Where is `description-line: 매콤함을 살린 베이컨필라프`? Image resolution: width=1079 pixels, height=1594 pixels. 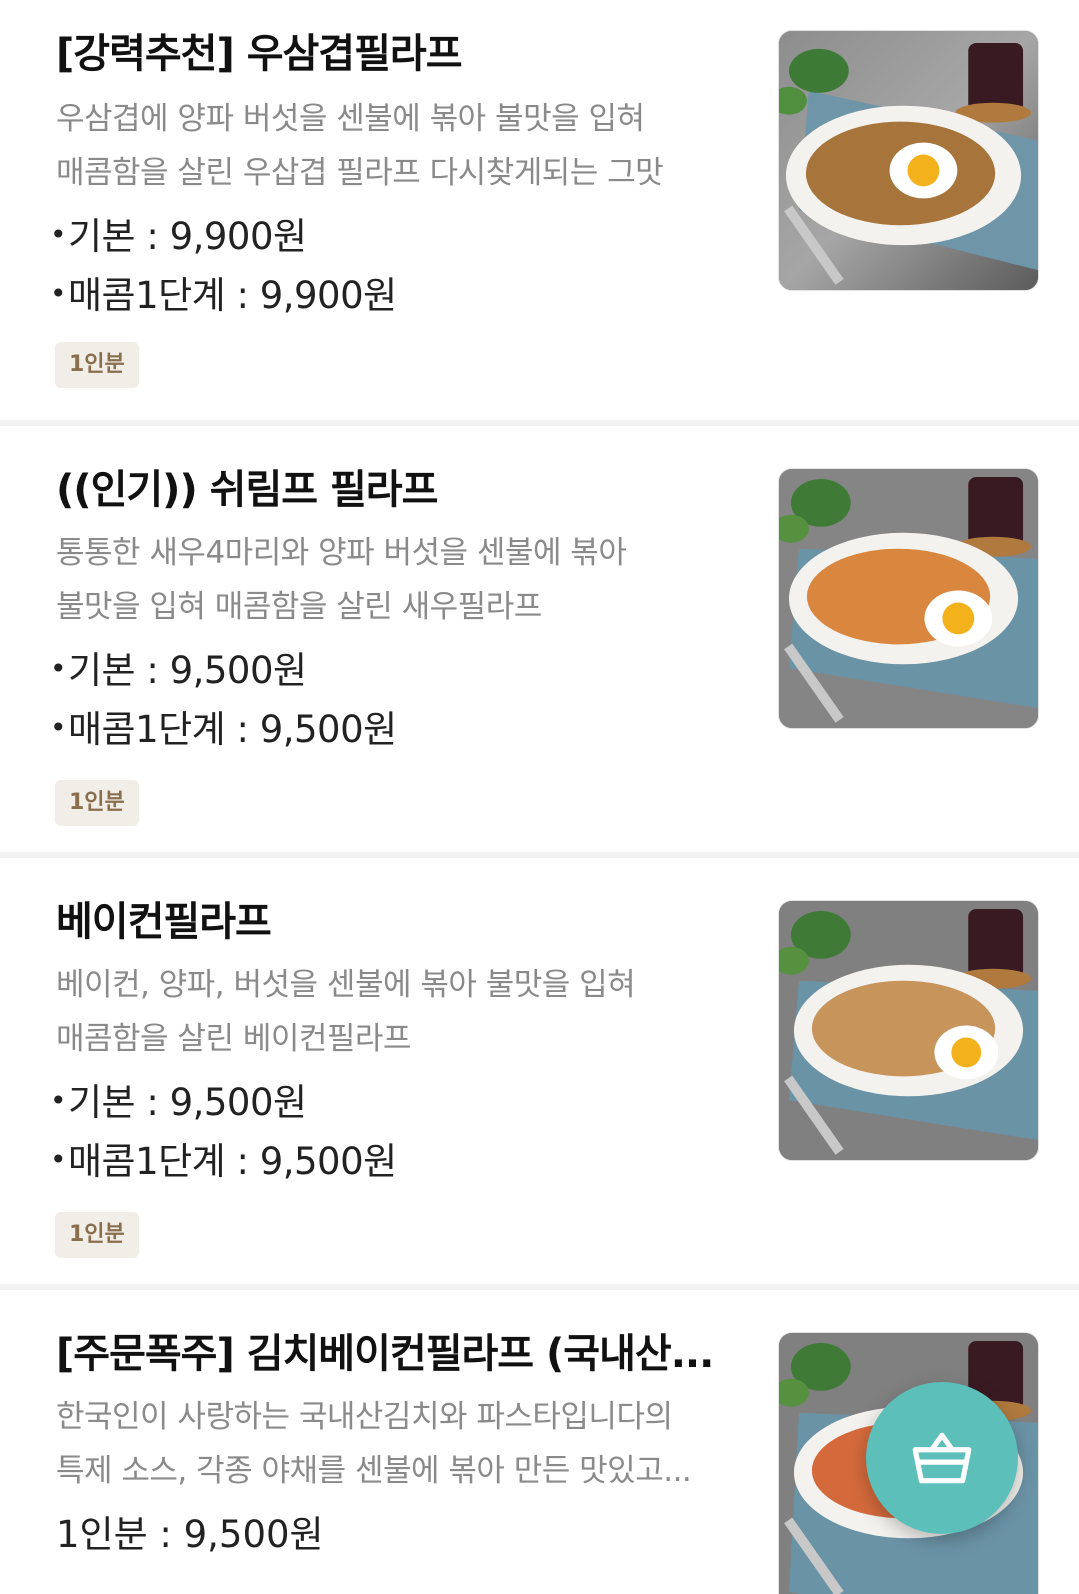
description-line: 매콤함을 살린 베이컨필라프 is located at coordinates (233, 1039).